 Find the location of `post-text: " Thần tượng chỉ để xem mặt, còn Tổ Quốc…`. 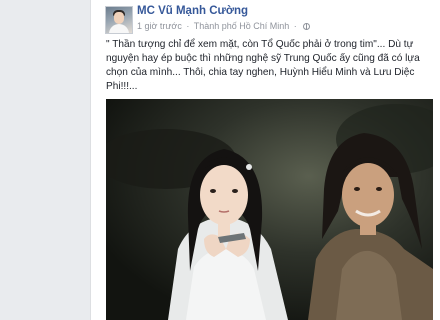

post-text: " Thần tượng chỉ để xem mặt, còn Tổ Quốc… is located at coordinates (263, 65).